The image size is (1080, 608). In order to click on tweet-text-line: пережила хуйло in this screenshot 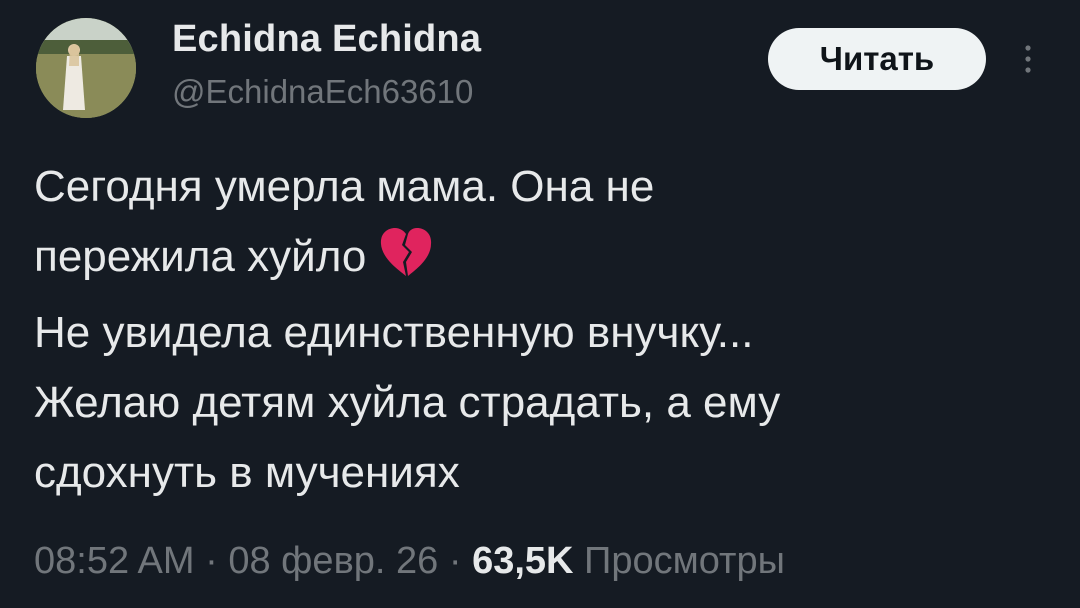, I will do `click(544, 260)`.